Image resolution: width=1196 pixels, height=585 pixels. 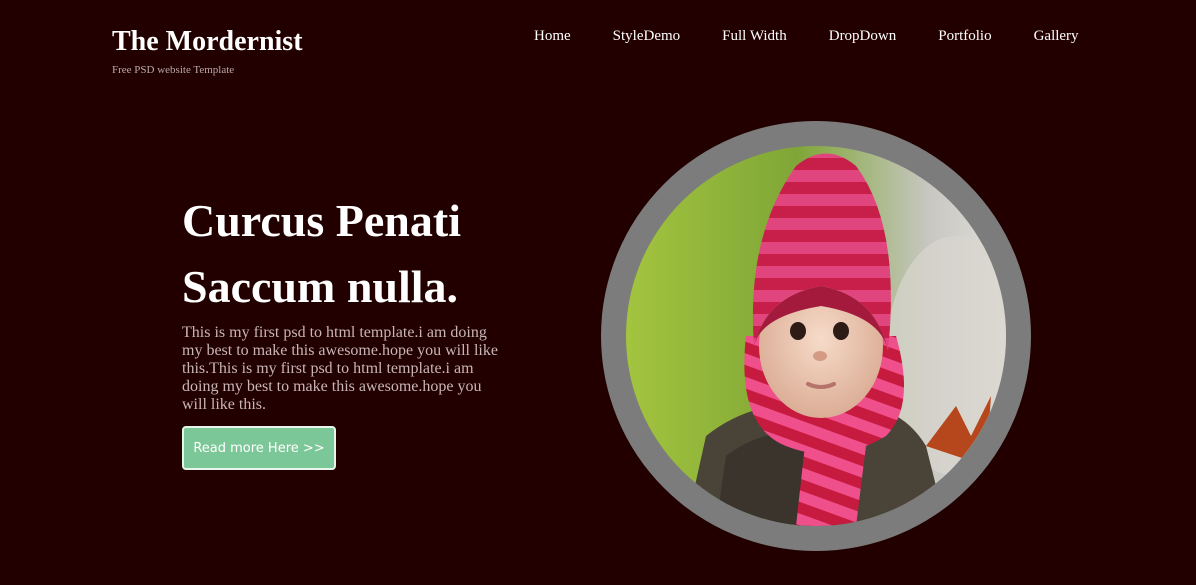 What do you see at coordinates (173, 70) in the screenshot?
I see `site-tagline: Free PSD website Template` at bounding box center [173, 70].